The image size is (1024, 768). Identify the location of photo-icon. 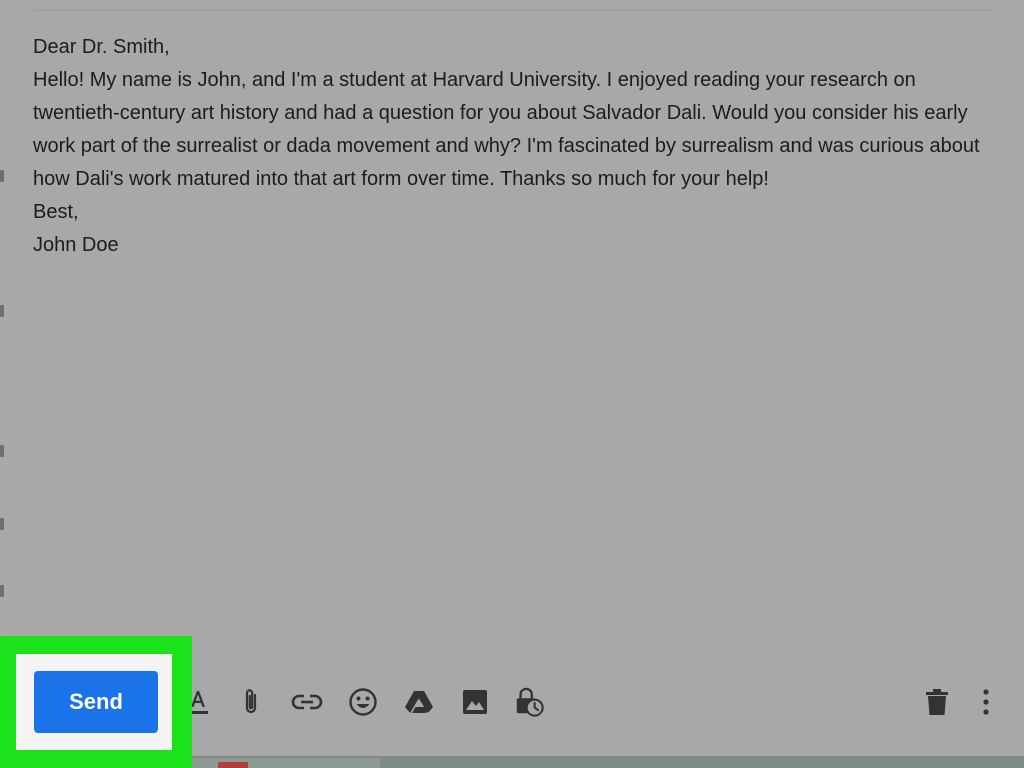
(475, 702).